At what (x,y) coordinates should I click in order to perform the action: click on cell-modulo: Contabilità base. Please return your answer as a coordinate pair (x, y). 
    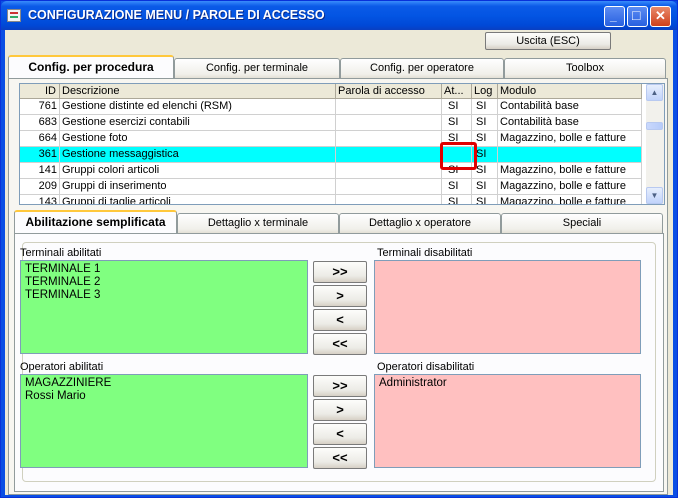
    Looking at the image, I should click on (570, 107).